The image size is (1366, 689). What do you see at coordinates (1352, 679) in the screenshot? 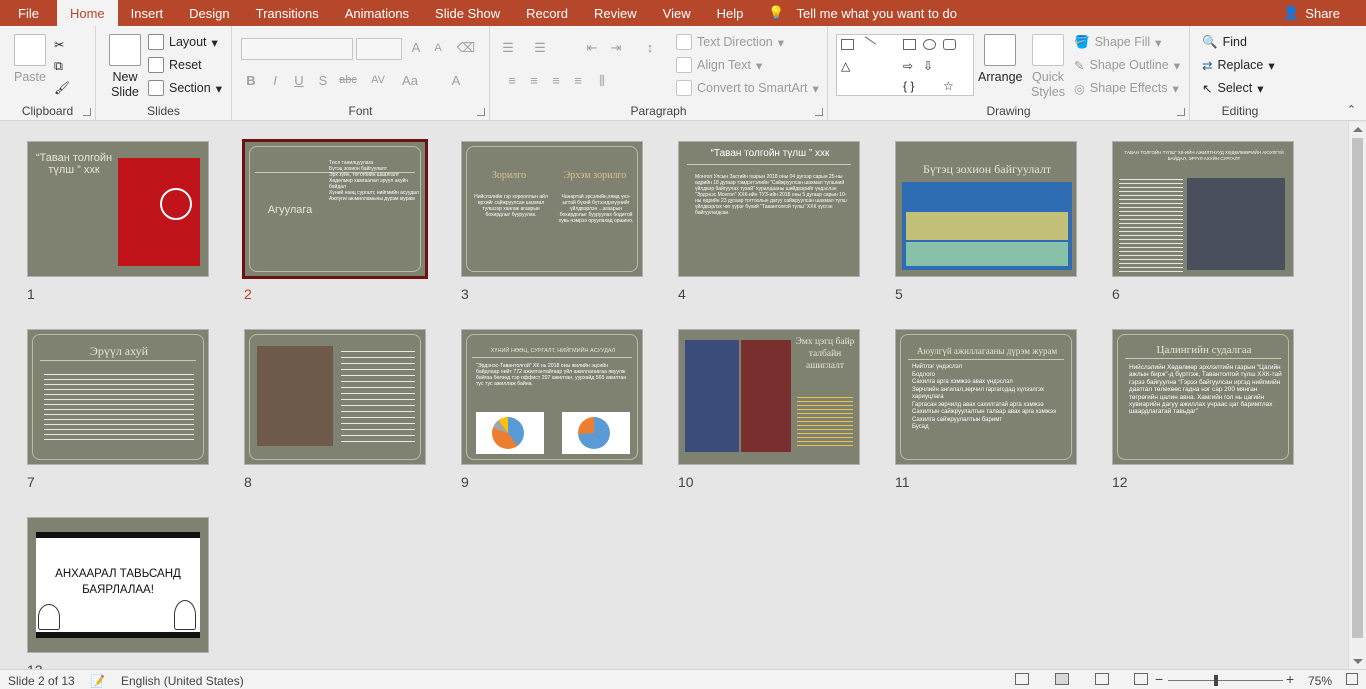
I see `fit-to-window-icon` at bounding box center [1352, 679].